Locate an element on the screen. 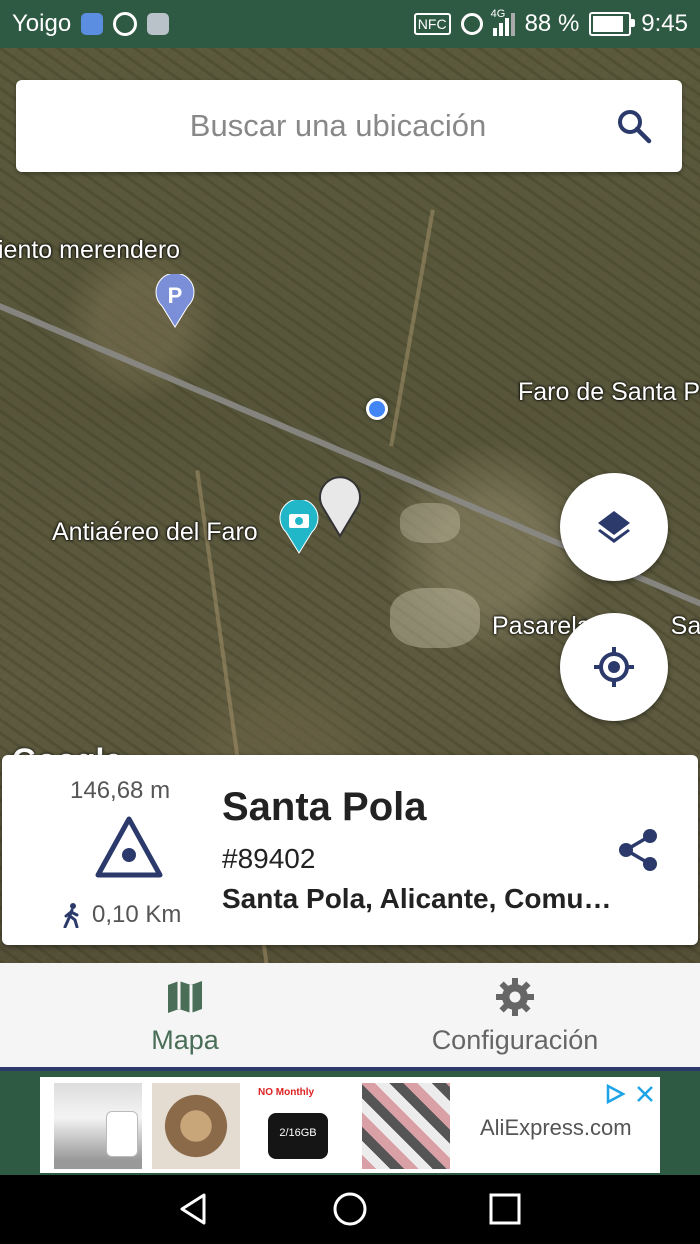 The image size is (700, 1244). network-type: 4G is located at coordinates (498, 14).